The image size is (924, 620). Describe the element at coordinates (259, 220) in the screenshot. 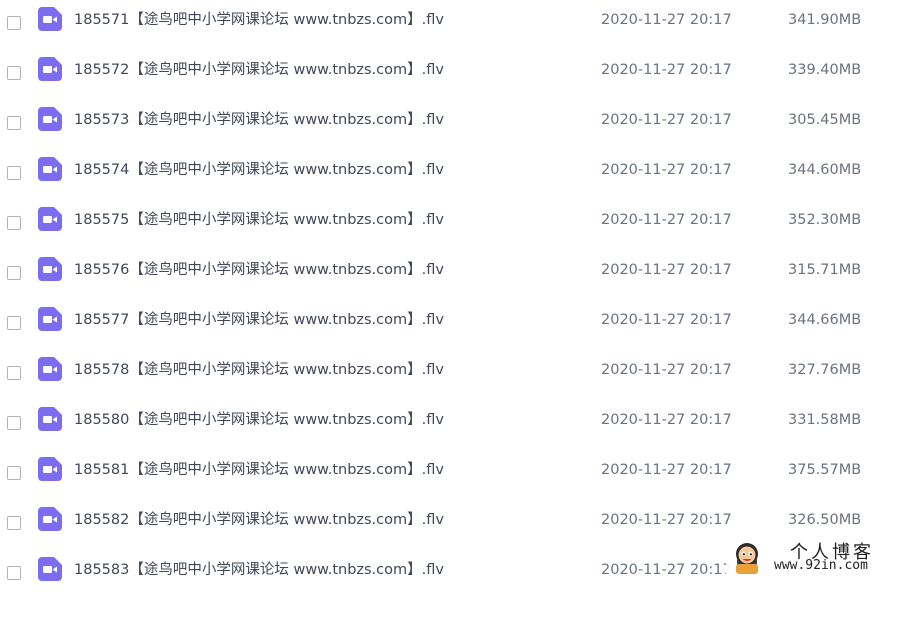

I see `file-name: 185575【途鸟吧中小学网课论坛 www.tnbzs.com】.flv` at that location.